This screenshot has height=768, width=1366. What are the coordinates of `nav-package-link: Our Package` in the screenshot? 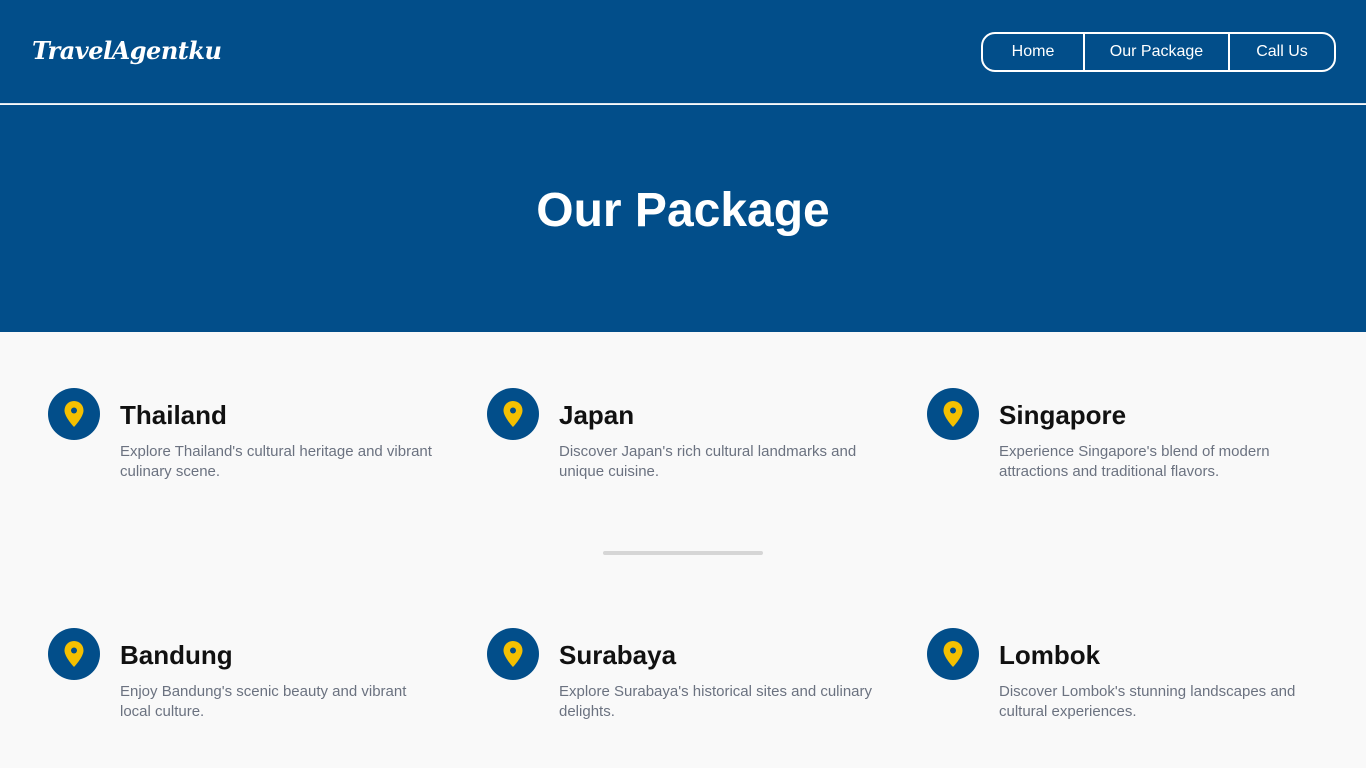 It's located at (1155, 52).